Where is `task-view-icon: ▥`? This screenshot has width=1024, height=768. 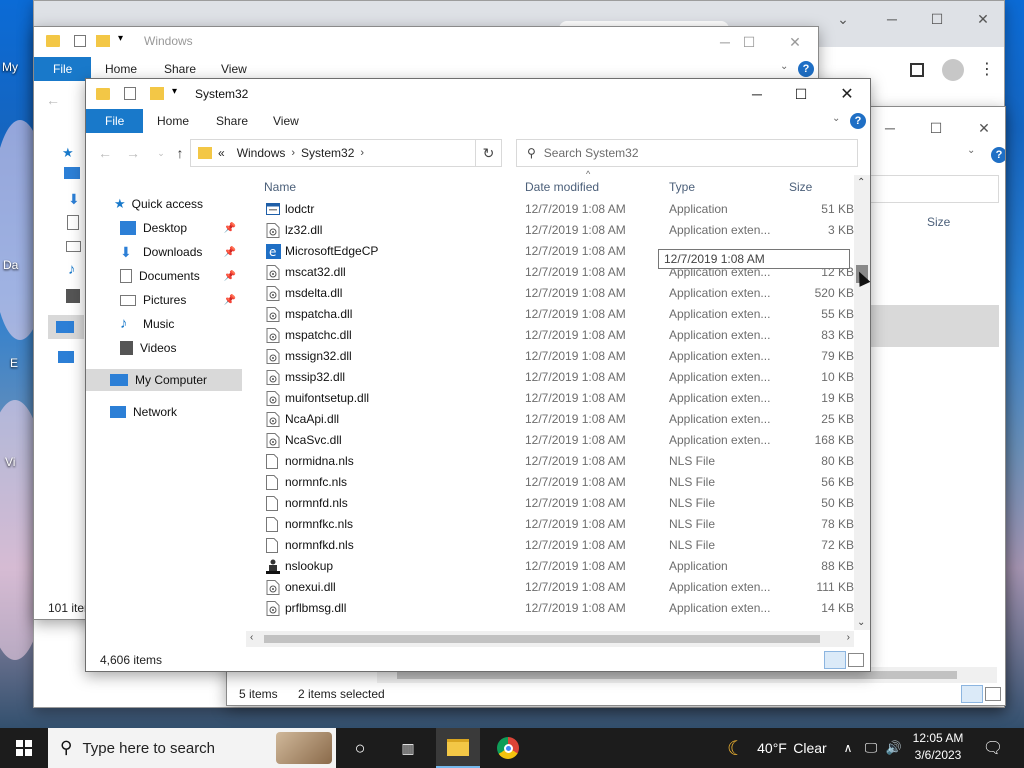 task-view-icon: ▥ is located at coordinates (408, 748).